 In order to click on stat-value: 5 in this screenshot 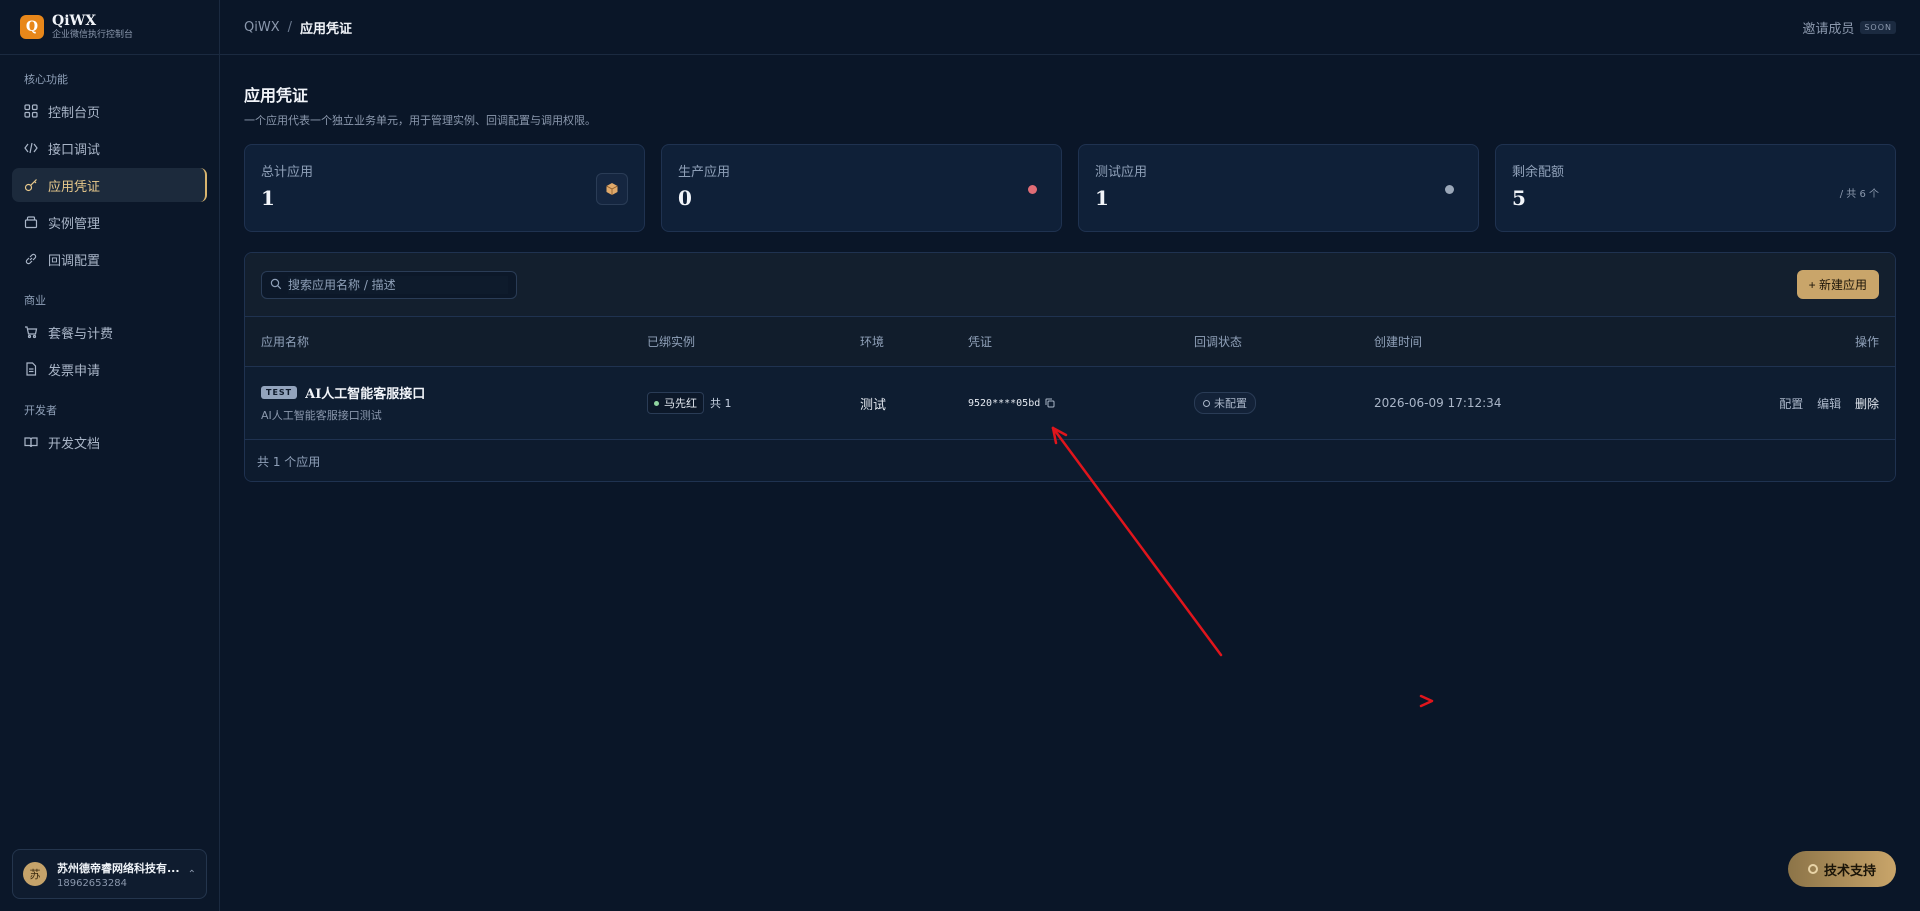, I will do `click(1519, 198)`.